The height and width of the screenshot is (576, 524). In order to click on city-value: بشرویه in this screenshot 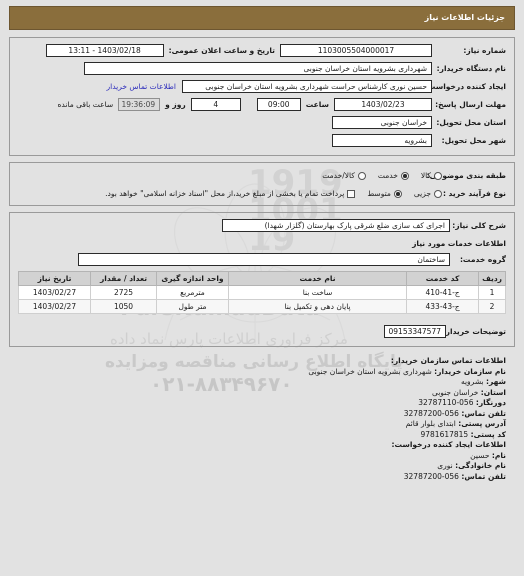, I will do `click(382, 140)`.